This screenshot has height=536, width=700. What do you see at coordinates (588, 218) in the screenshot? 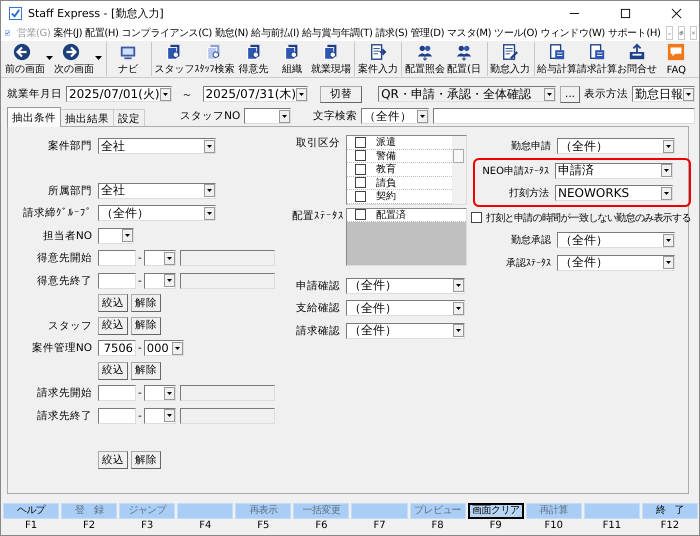
I see `checkbox-label: 打刻と申請の時間が一致しない勤怠のみ表示する` at bounding box center [588, 218].